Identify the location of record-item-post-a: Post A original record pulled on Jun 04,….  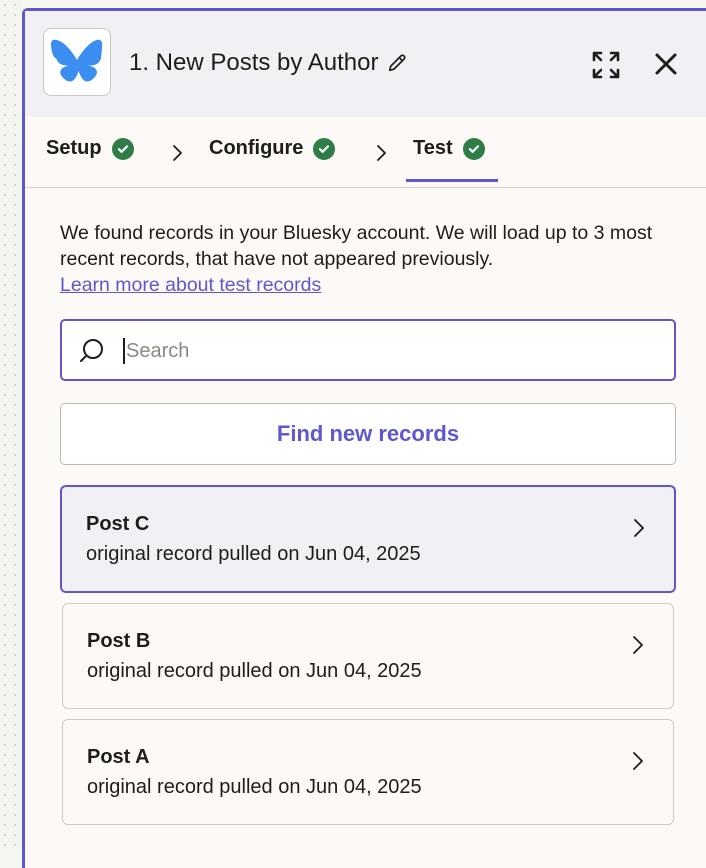
(368, 772).